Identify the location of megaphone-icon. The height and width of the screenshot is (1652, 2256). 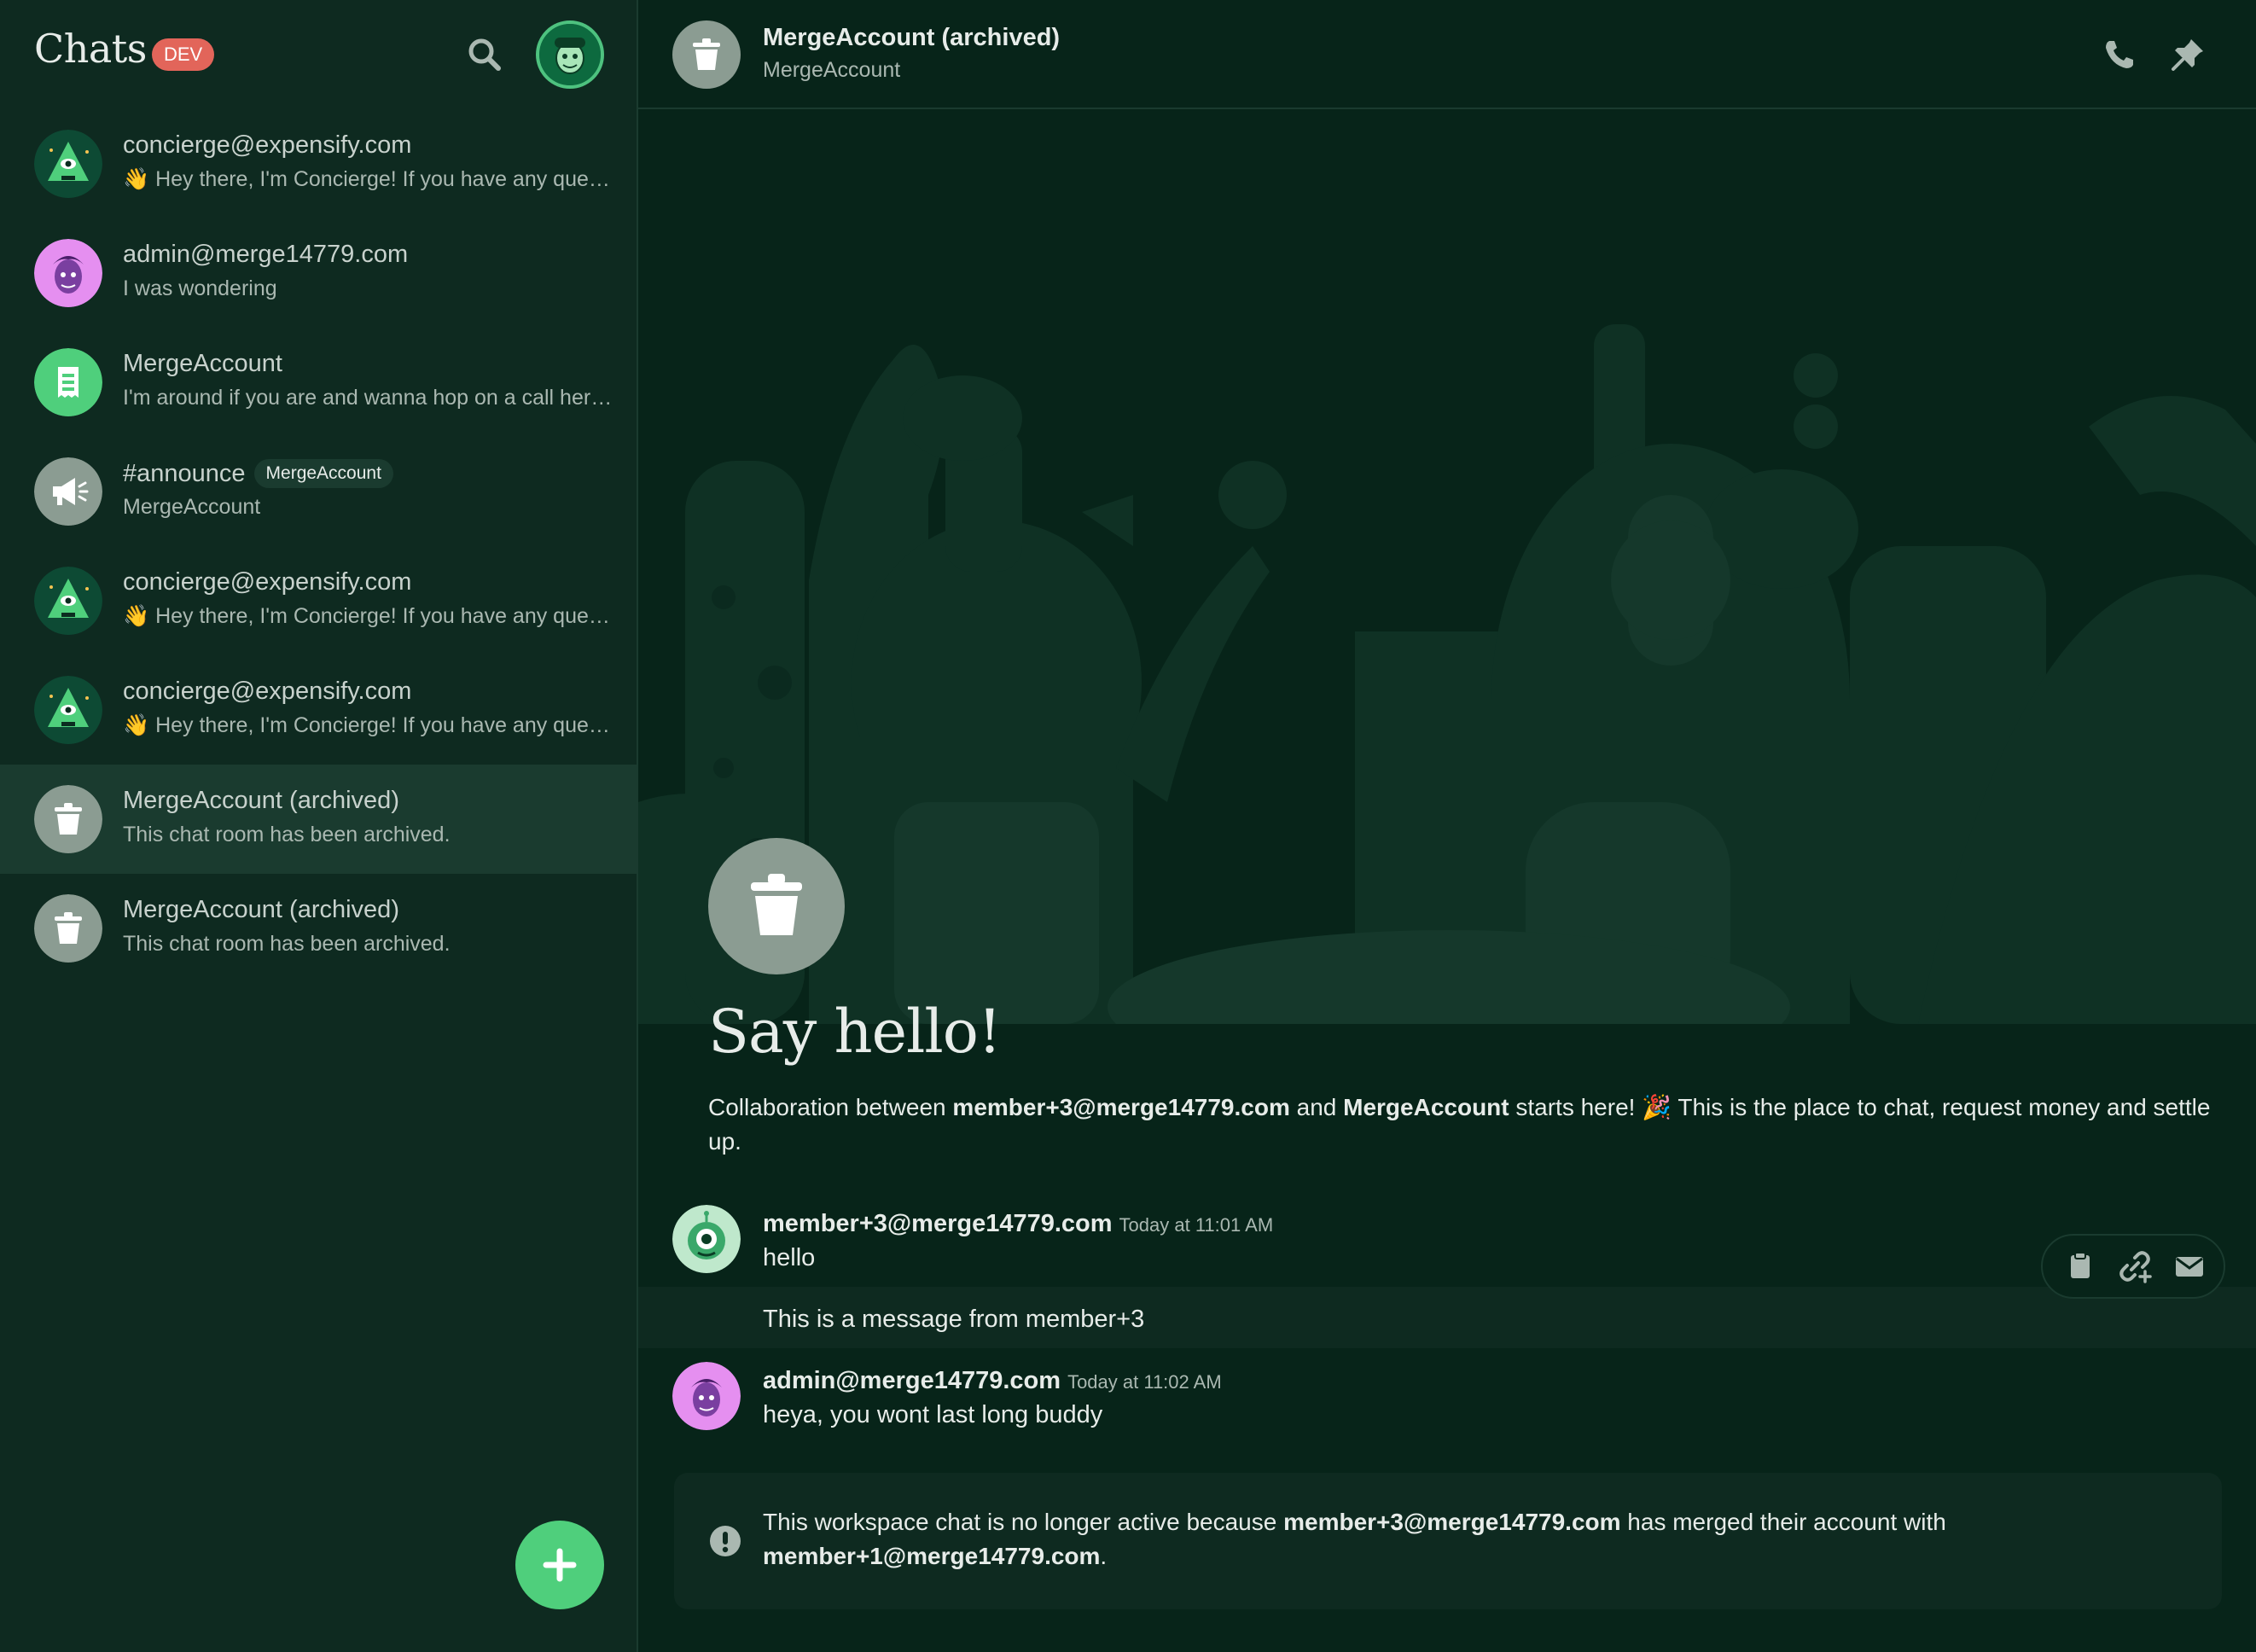
(68, 491).